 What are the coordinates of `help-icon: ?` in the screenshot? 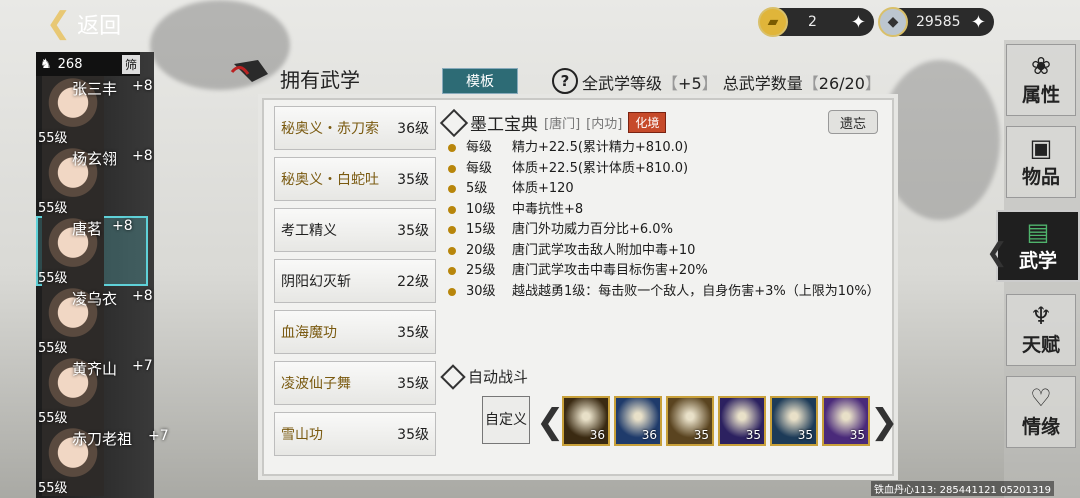 It's located at (565, 81).